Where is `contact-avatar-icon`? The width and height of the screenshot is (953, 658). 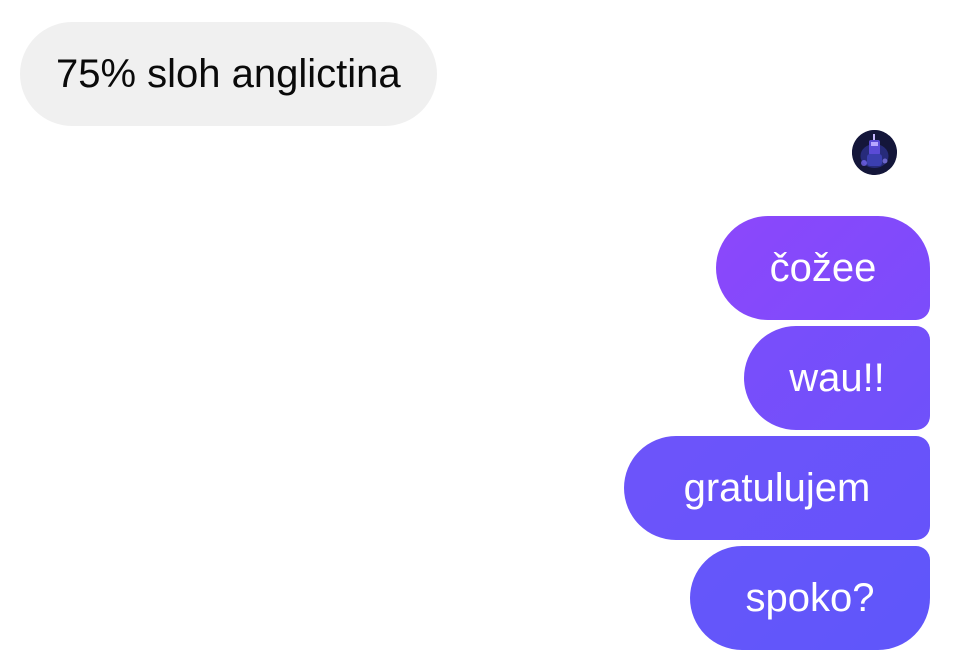 contact-avatar-icon is located at coordinates (874, 152).